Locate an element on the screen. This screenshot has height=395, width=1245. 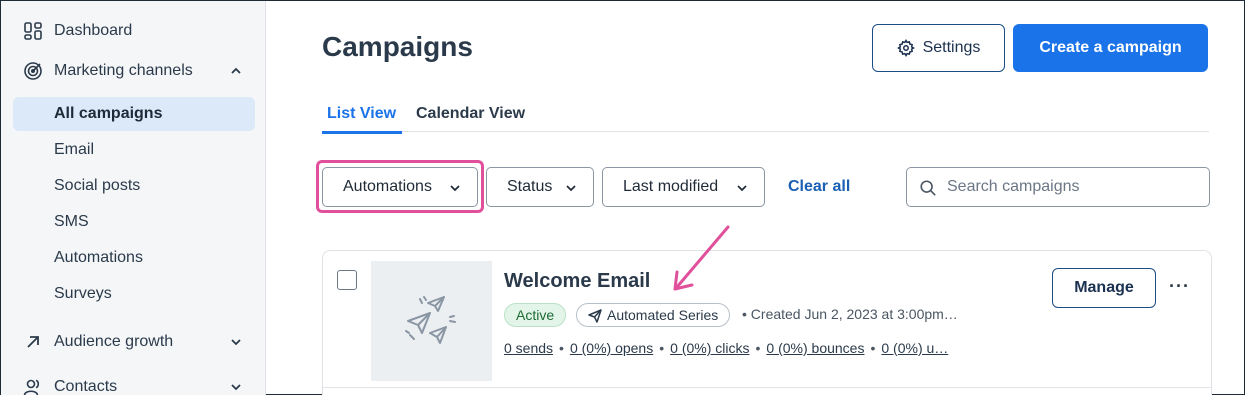
view-tabs: List View Calendar View is located at coordinates (765, 115).